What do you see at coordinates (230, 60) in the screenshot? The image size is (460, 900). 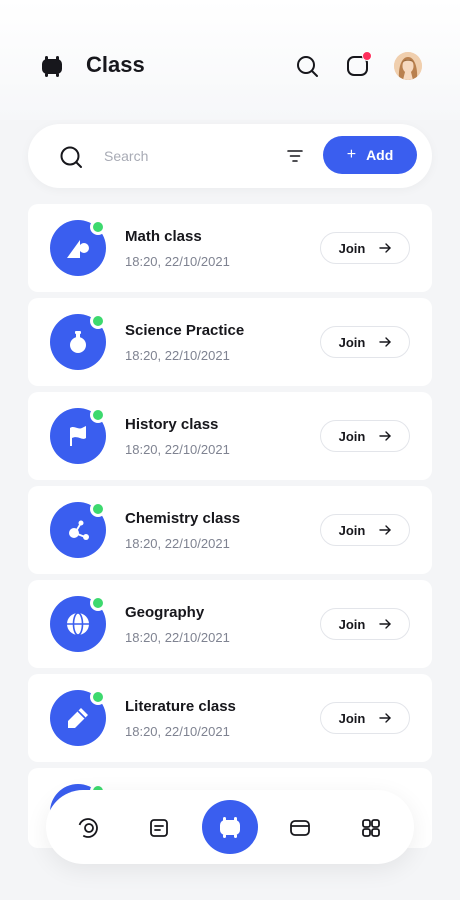 I see `app-header: Class` at bounding box center [230, 60].